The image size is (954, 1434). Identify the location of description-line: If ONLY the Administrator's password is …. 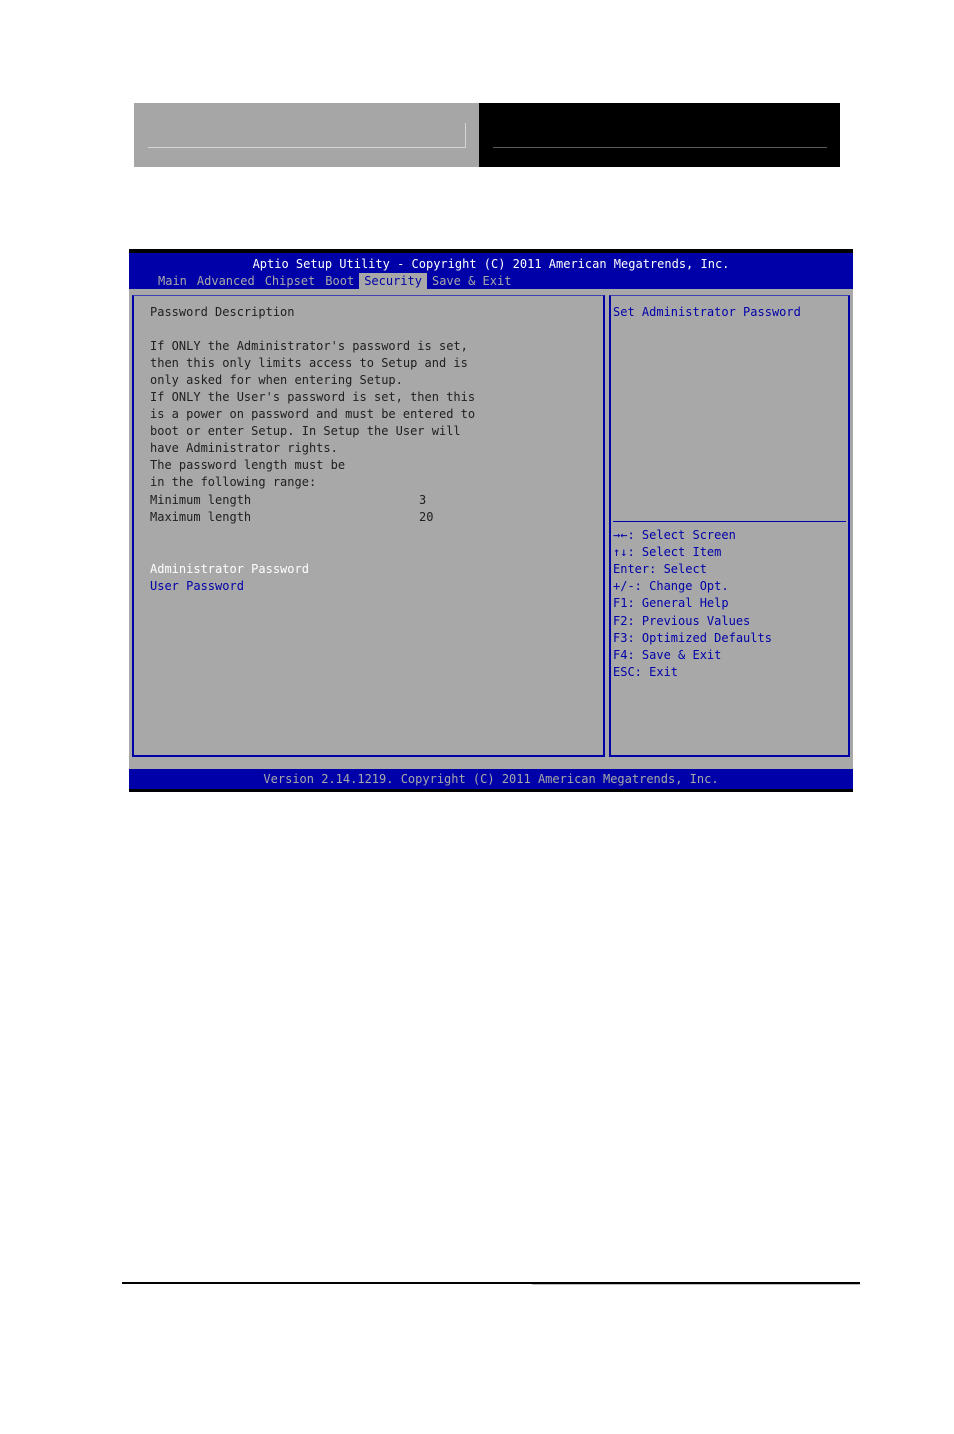
(309, 346).